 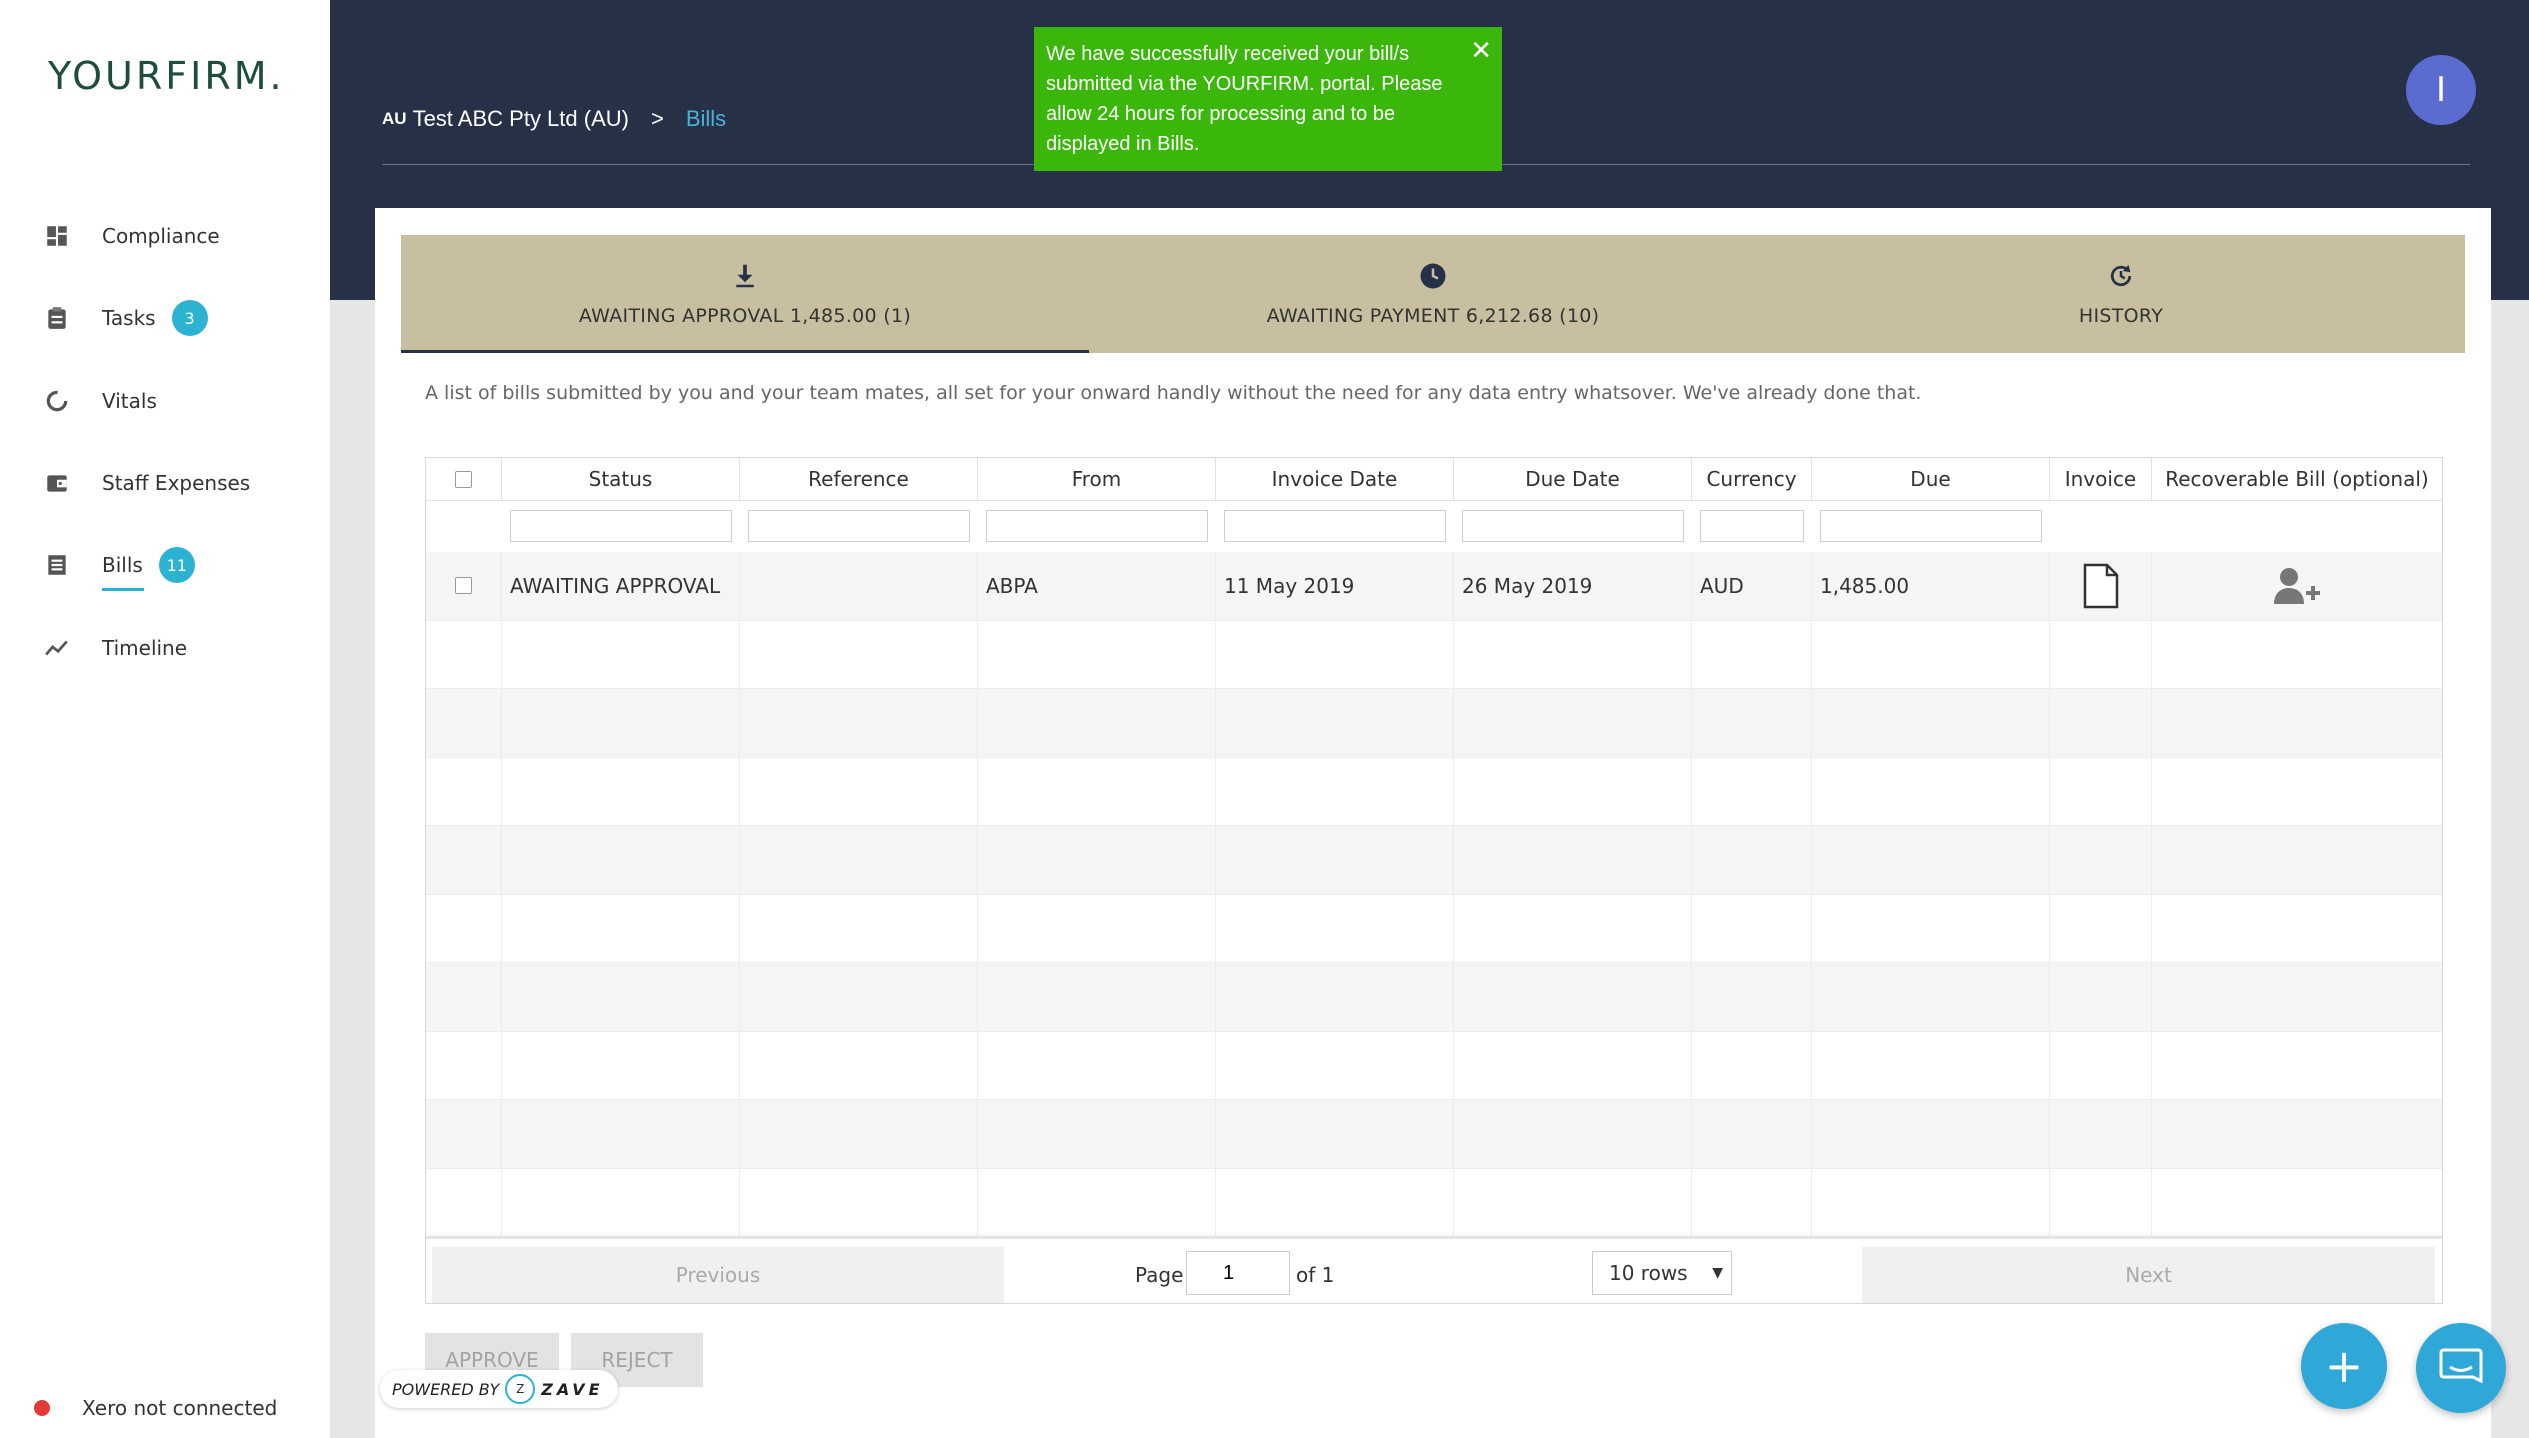 What do you see at coordinates (745, 294) in the screenshot?
I see `tab-awaiting-approval: AWAITING APPROVAL 1,485.00 (1)` at bounding box center [745, 294].